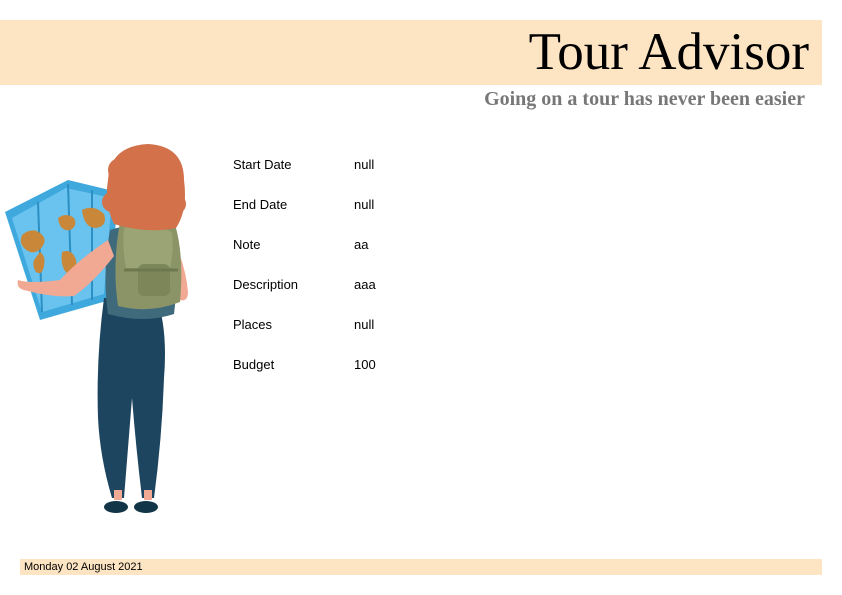  Describe the element at coordinates (254, 364) in the screenshot. I see `field-label: Budget` at that location.